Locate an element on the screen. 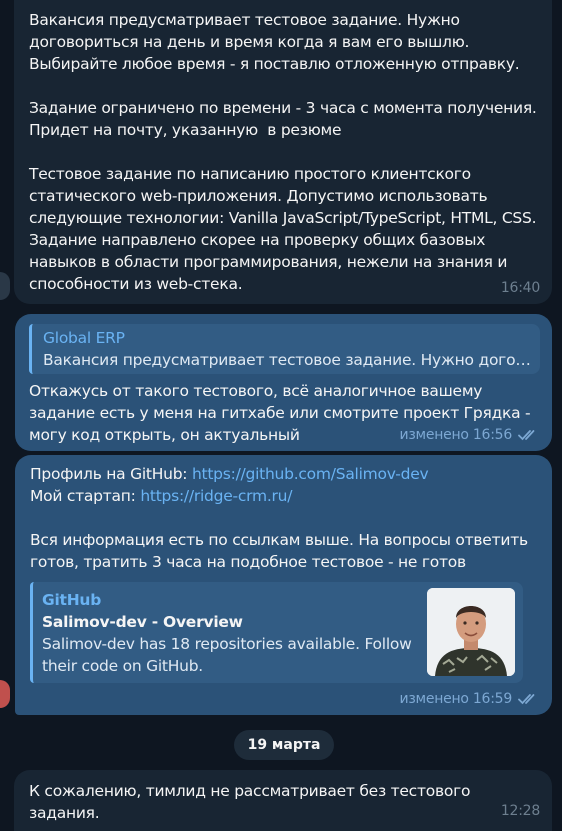 This screenshot has height=831, width=562. message-meta: 16:40 is located at coordinates (520, 288).